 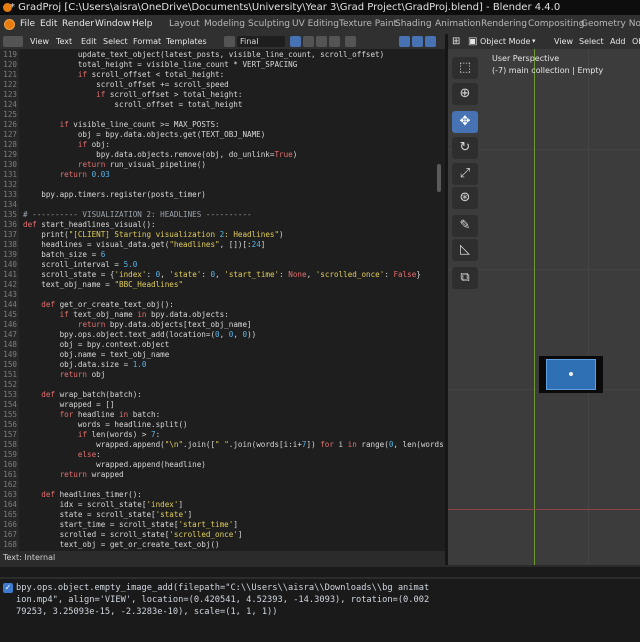 What do you see at coordinates (465, 198) in the screenshot?
I see `transform-icon: ⊛` at bounding box center [465, 198].